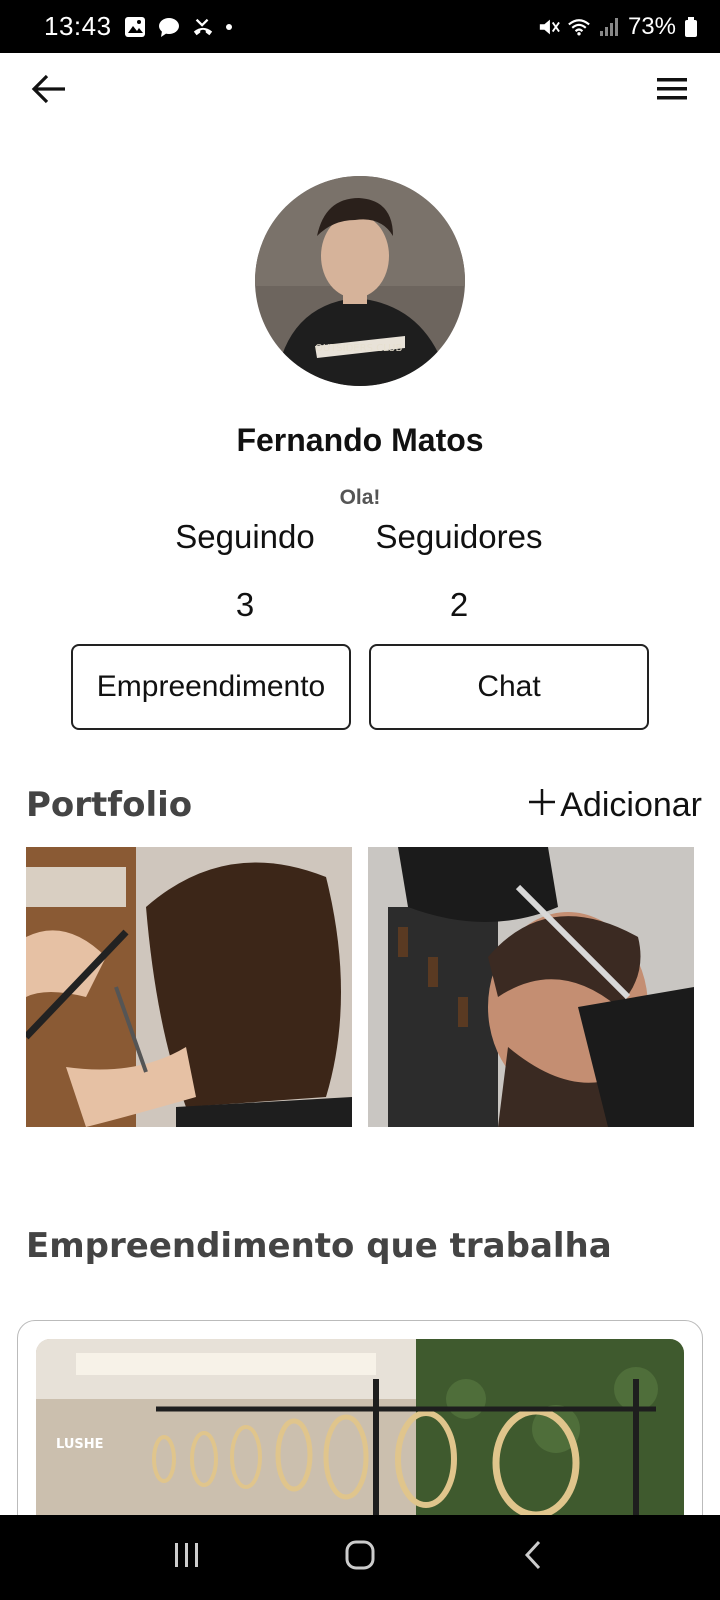 The height and width of the screenshot is (1600, 720). I want to click on recent-apps-icon, so click(187, 1557).